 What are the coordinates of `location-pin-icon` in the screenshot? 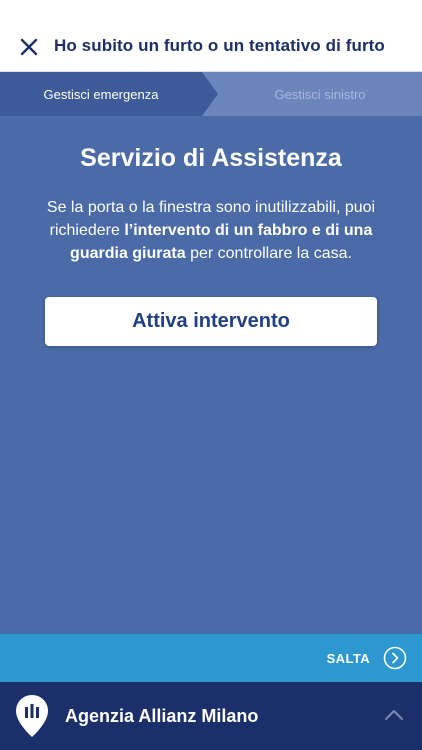 It's located at (32, 716).